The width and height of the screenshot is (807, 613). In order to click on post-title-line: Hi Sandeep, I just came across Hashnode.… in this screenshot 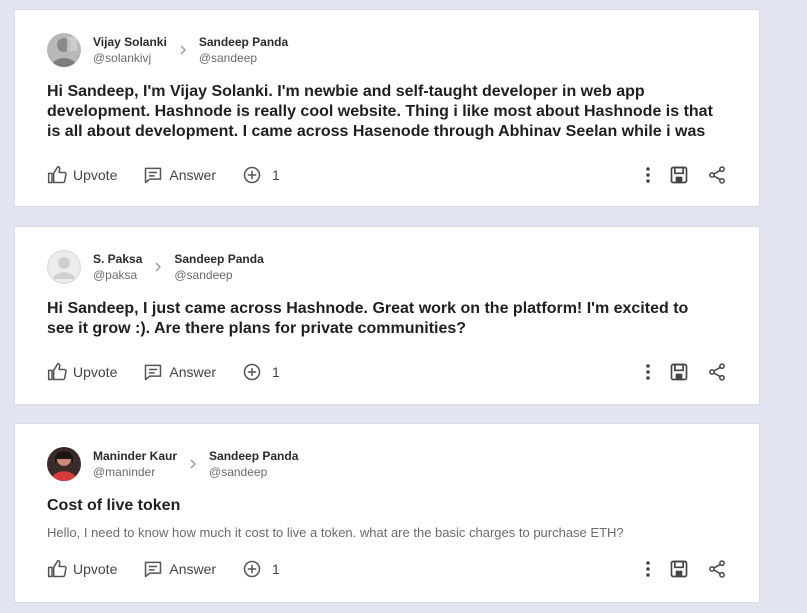, I will do `click(368, 308)`.